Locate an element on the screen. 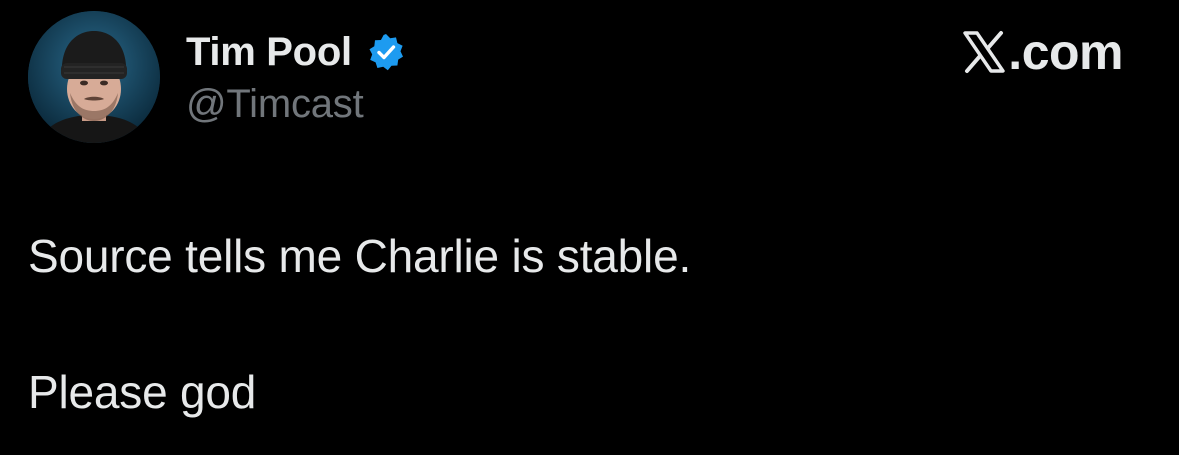 The height and width of the screenshot is (455, 1179). verified-badge-icon is located at coordinates (386, 52).